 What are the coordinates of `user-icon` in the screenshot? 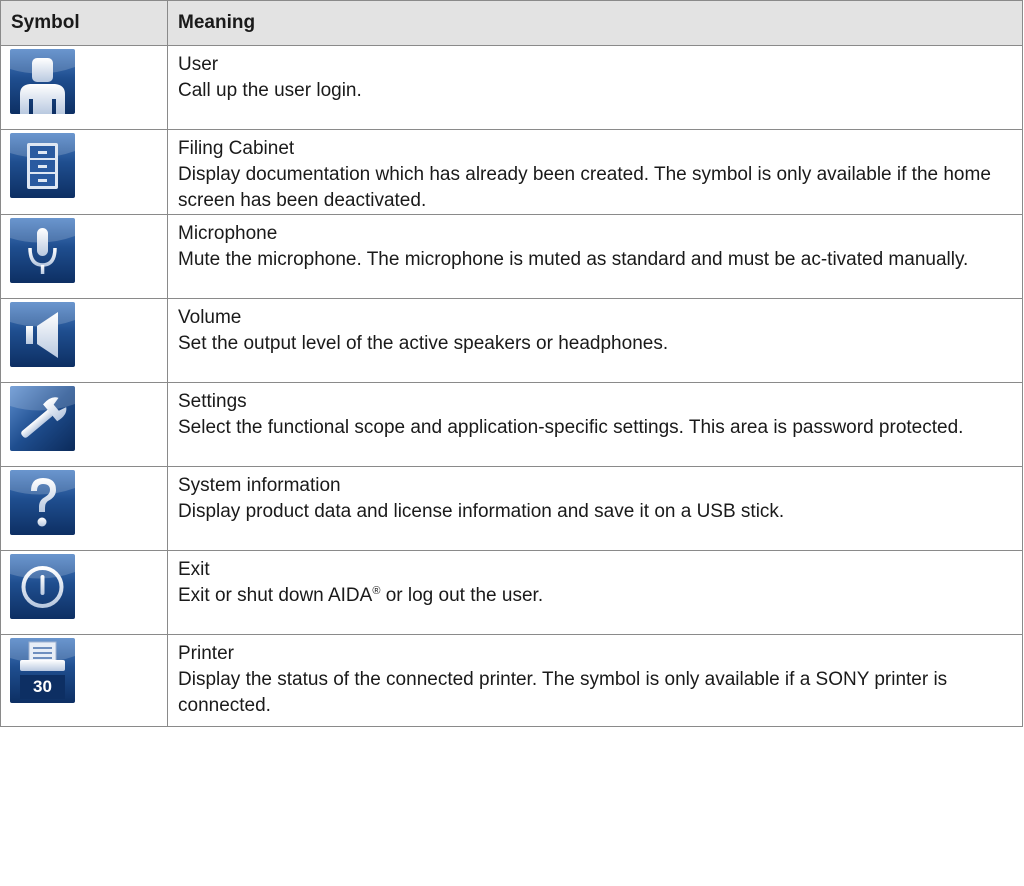 It's located at (42, 81).